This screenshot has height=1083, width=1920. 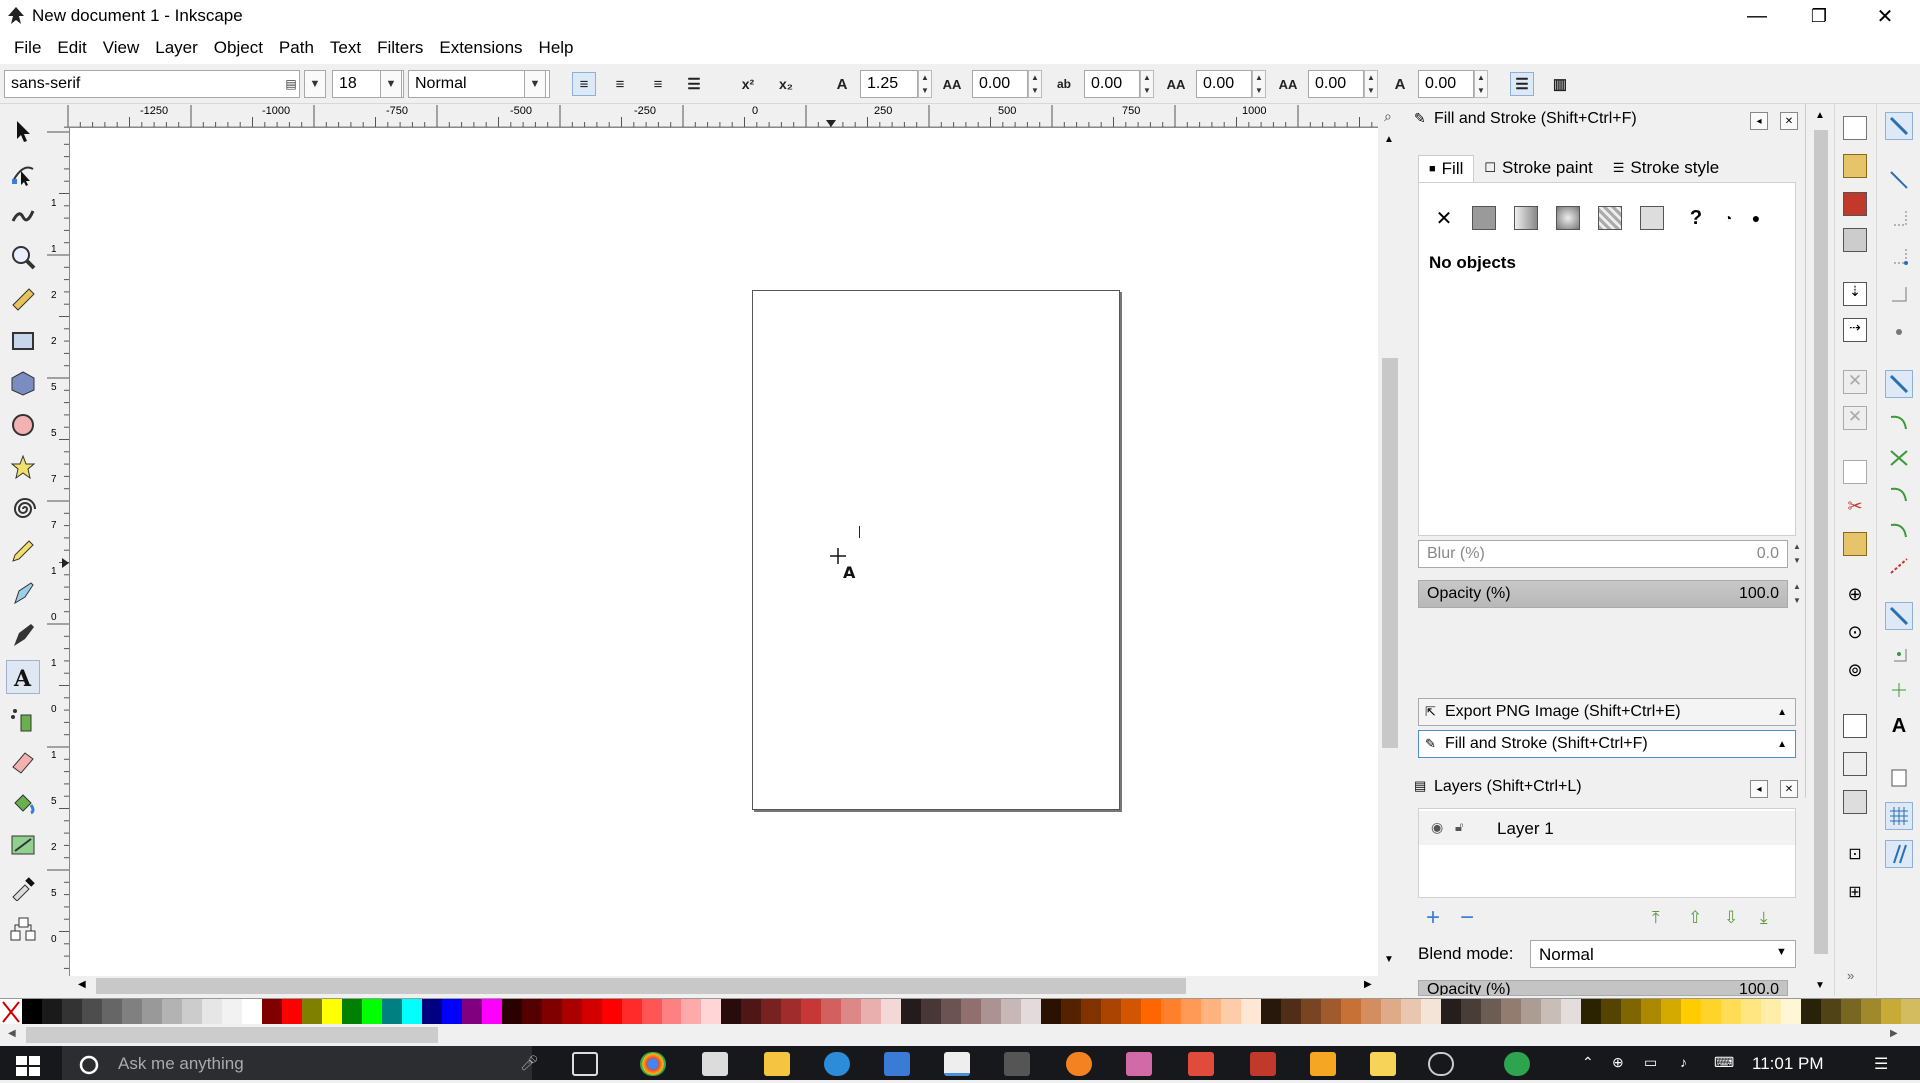 I want to click on horizontal-scroll-thumb, so click(x=641, y=986).